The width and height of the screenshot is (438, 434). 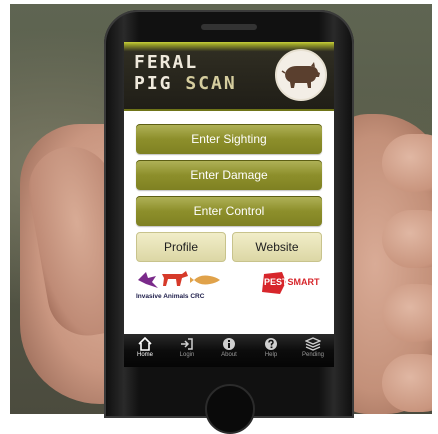 What do you see at coordinates (229, 27) in the screenshot?
I see `phone-speaker` at bounding box center [229, 27].